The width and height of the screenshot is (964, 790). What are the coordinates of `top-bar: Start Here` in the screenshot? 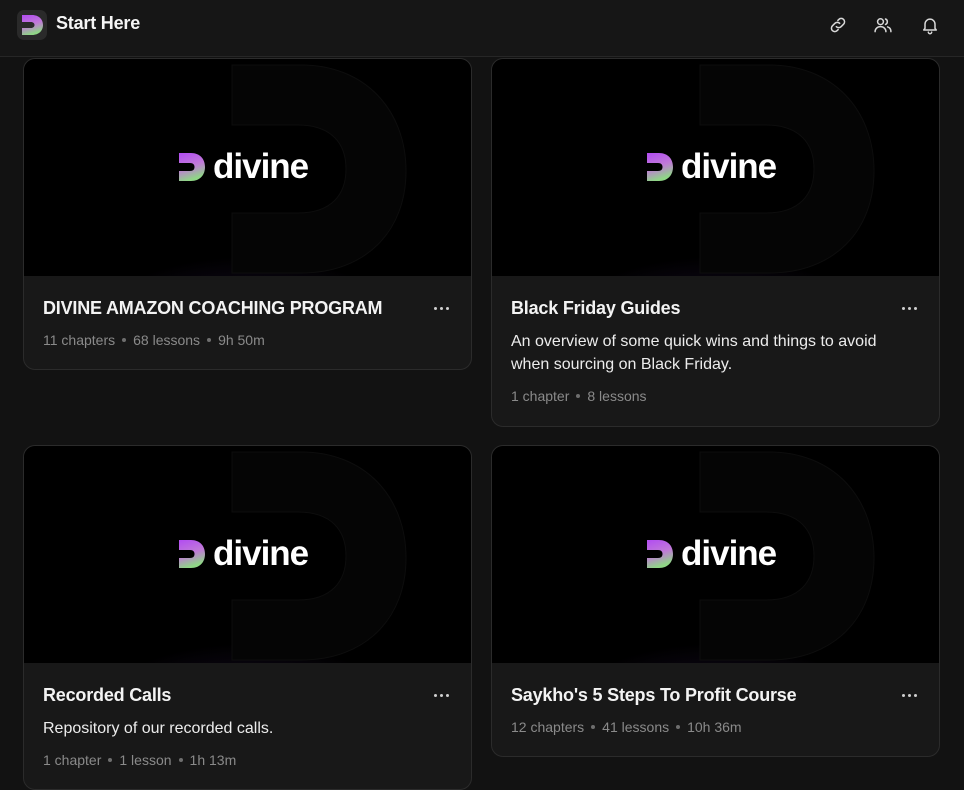 It's located at (482, 28).